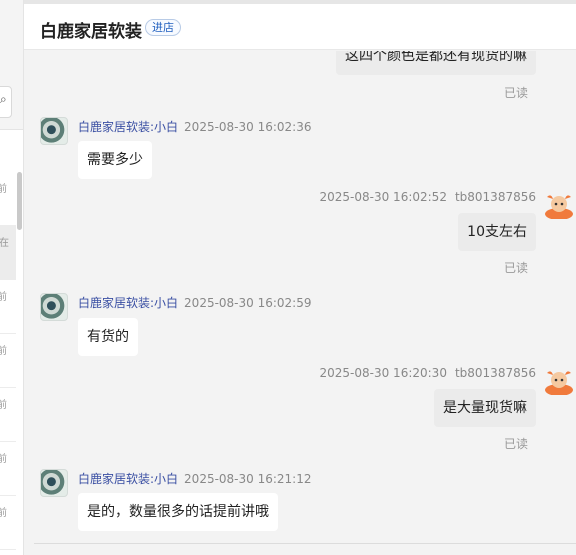 Image resolution: width=576 pixels, height=555 pixels. I want to click on enter-shop-button: 进店, so click(163, 27).